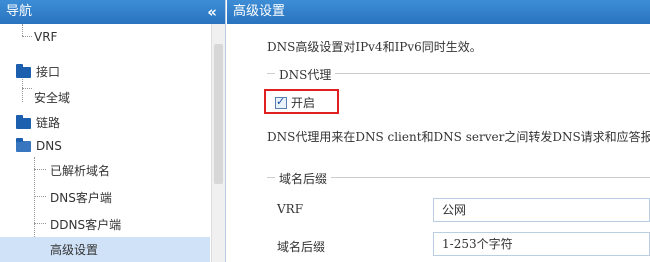 The height and width of the screenshot is (262, 650). Describe the element at coordinates (303, 178) in the screenshot. I see `domain-suffix-group-title: 域名后缀` at that location.